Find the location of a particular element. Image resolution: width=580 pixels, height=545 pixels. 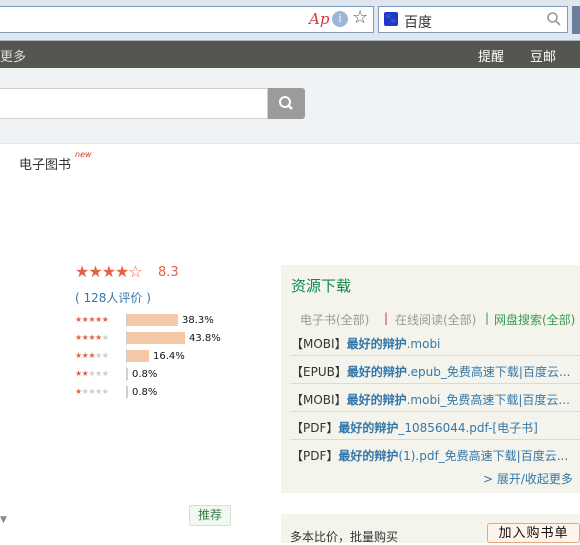

recommend-button: 推荐 is located at coordinates (210, 515).